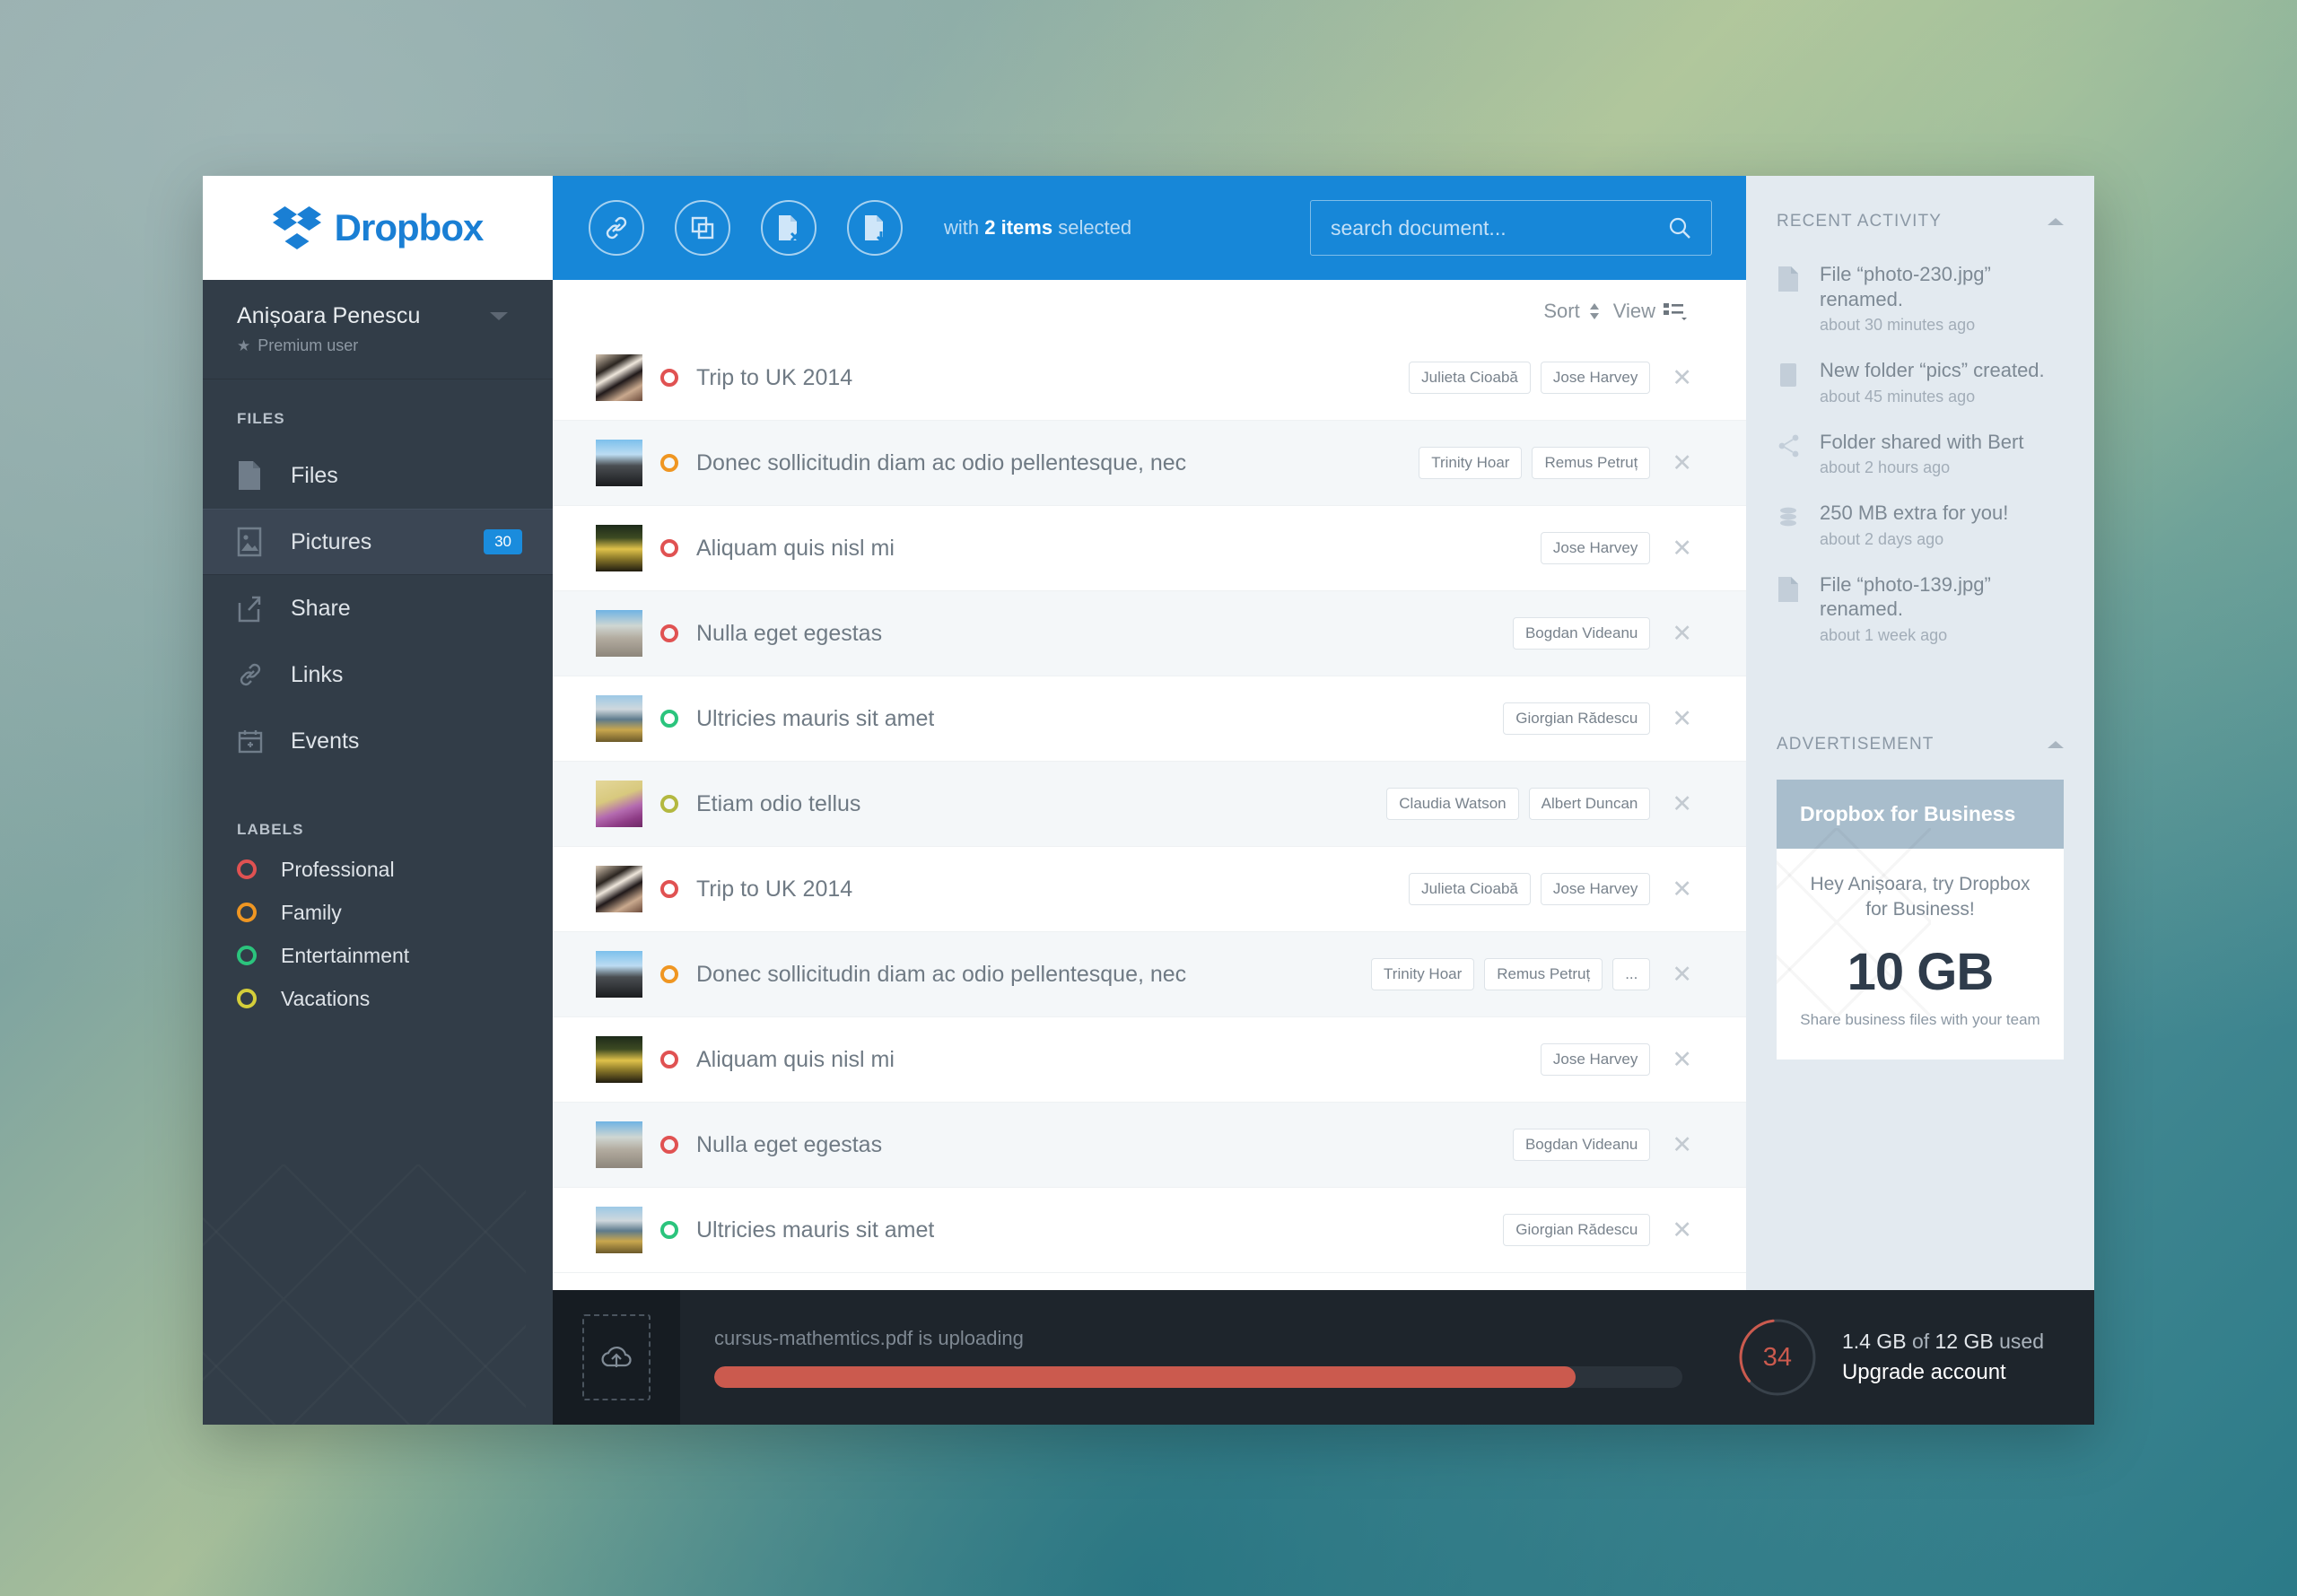  What do you see at coordinates (1571, 311) in the screenshot?
I see `sort-control: Sort` at bounding box center [1571, 311].